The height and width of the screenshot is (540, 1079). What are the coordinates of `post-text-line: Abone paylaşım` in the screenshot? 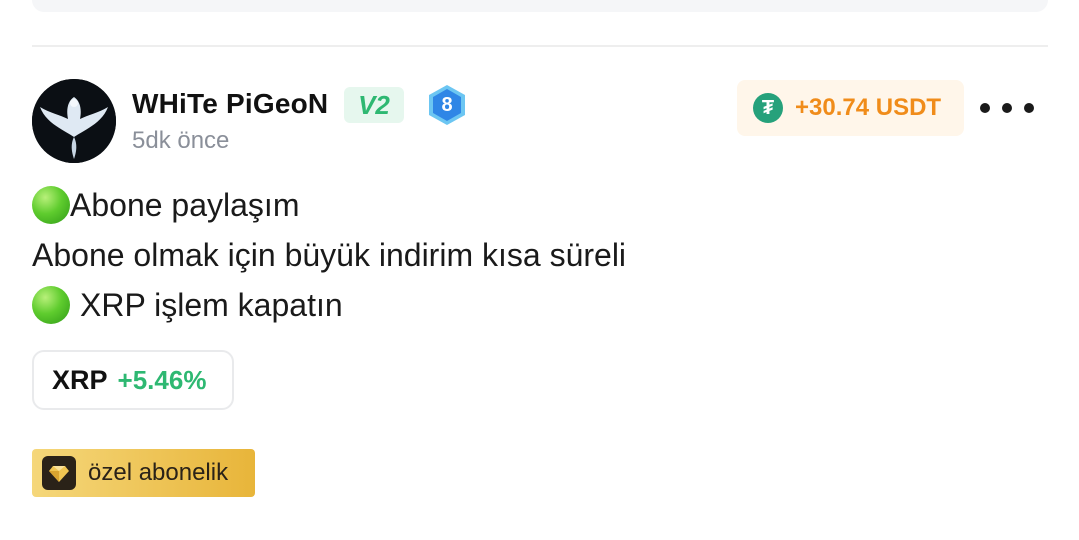 It's located at (185, 205).